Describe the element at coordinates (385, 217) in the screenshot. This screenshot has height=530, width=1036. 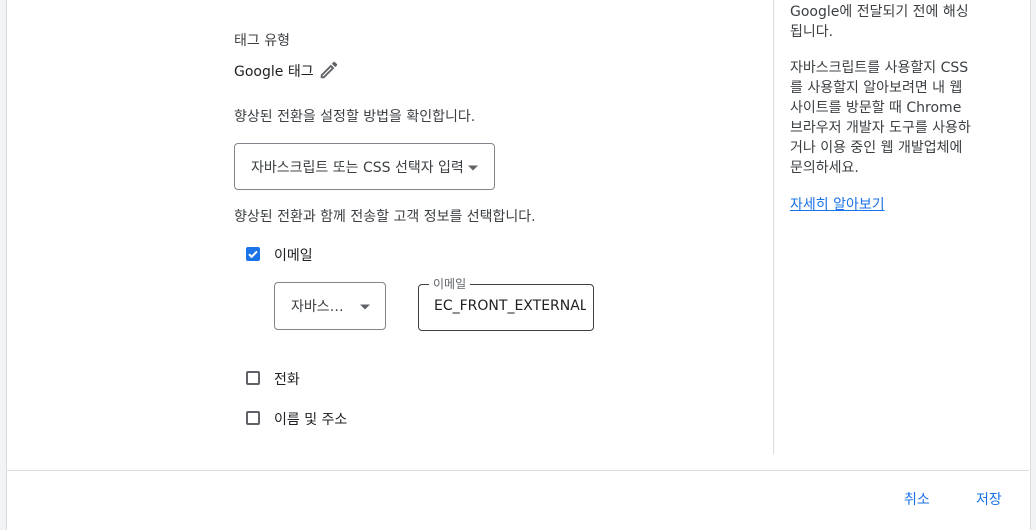
I see `customer-info-question: 향상된 전환과 함께 전송할 고객 정보를 선택합니다.` at that location.